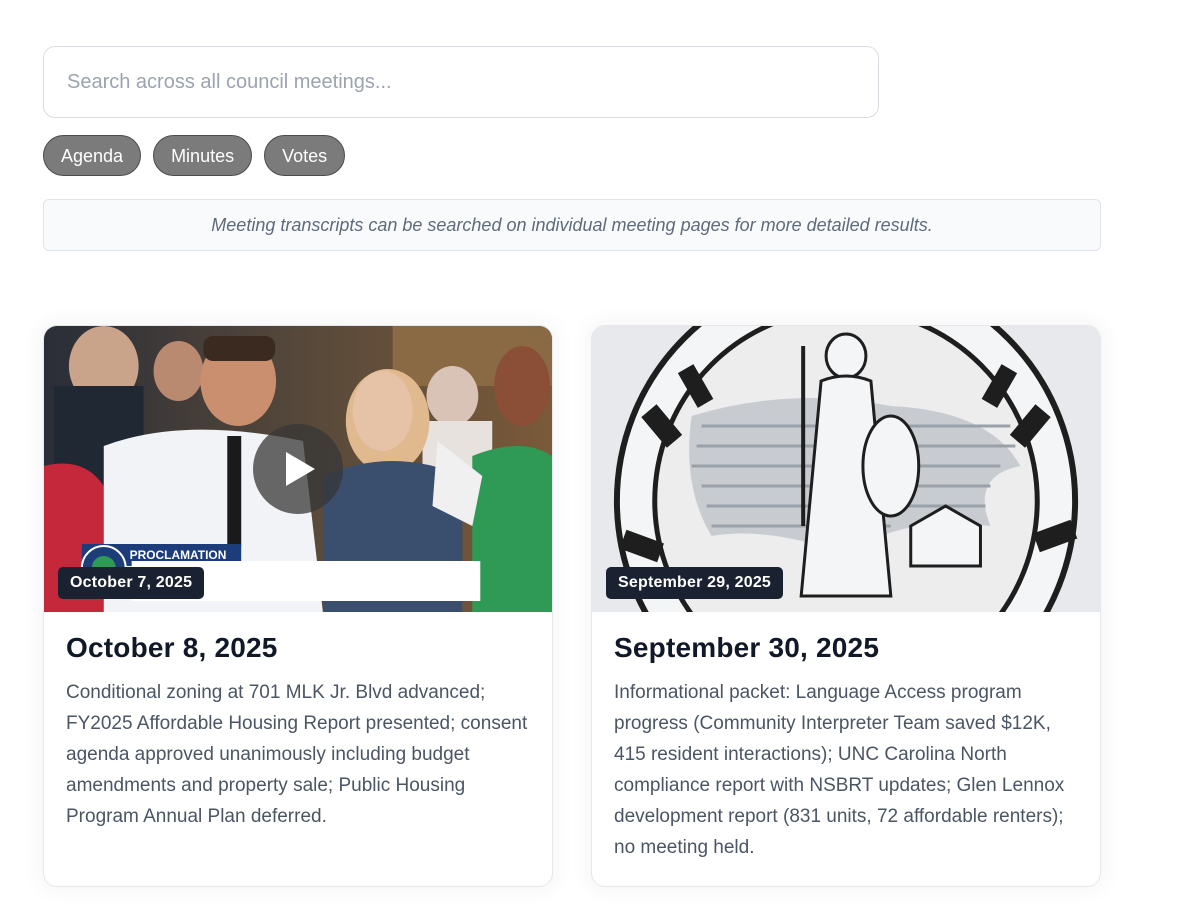  I want to click on filter-chips: Agenda Minutes Votes, so click(194, 155).